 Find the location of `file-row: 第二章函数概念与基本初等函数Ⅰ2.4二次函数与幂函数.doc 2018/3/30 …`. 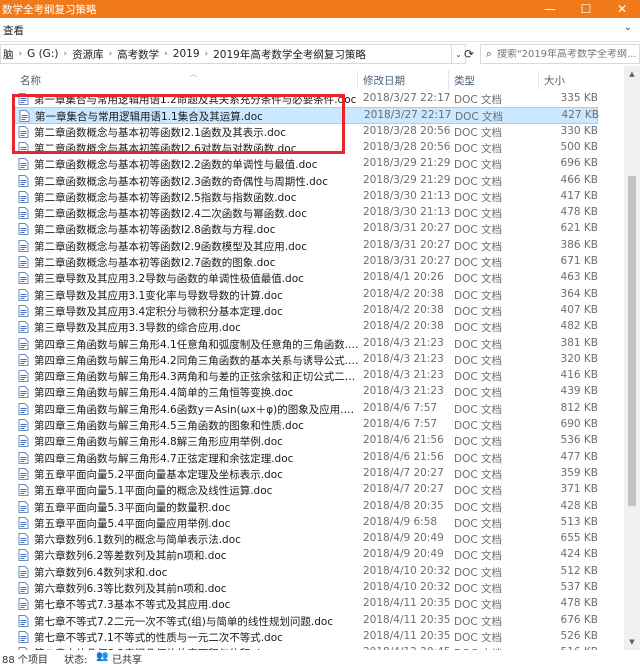

file-row: 第二章函数概念与基本初等函数Ⅰ2.4二次函数与幂函数.doc 2018/3/30 … is located at coordinates (306, 213).